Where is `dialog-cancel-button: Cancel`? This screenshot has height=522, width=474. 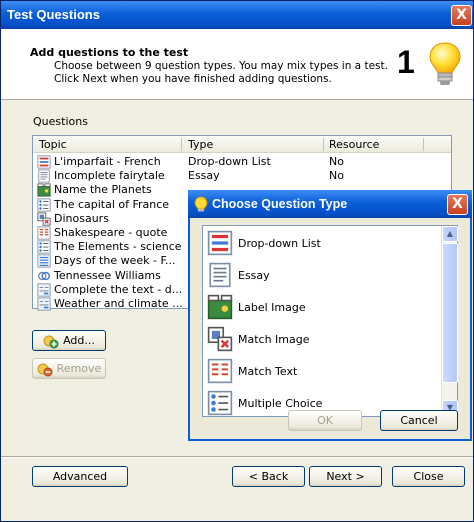 dialog-cancel-button: Cancel is located at coordinates (419, 420).